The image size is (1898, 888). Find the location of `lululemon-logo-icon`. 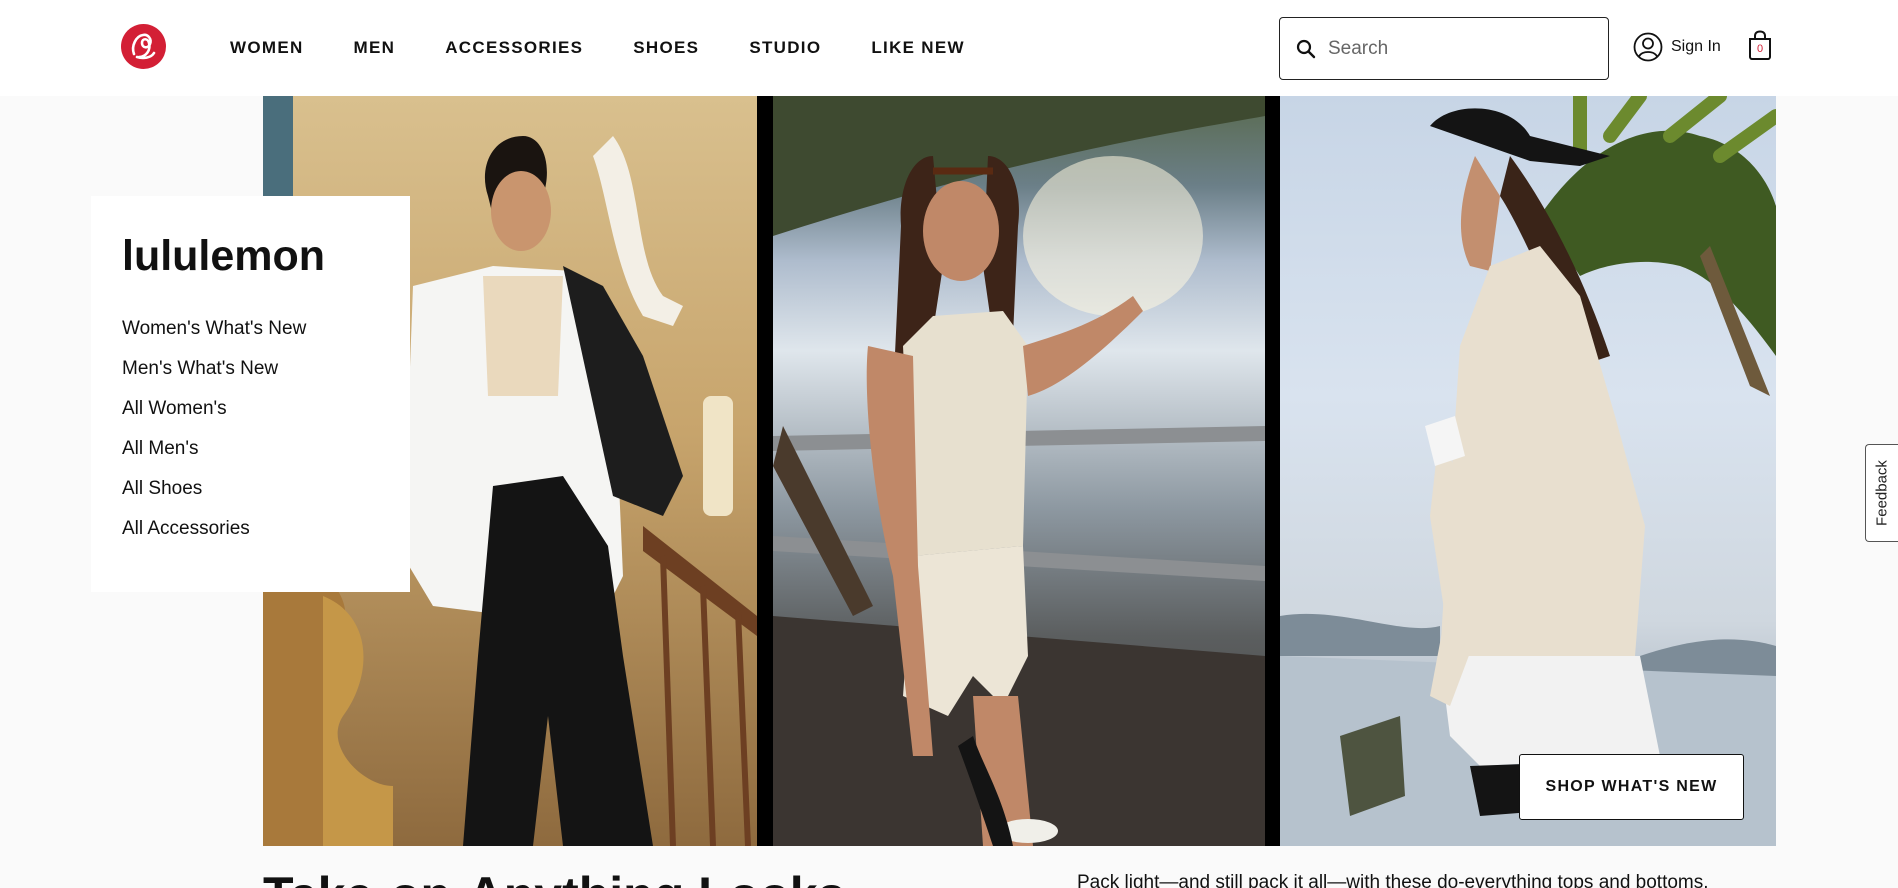

lululemon-logo-icon is located at coordinates (143, 46).